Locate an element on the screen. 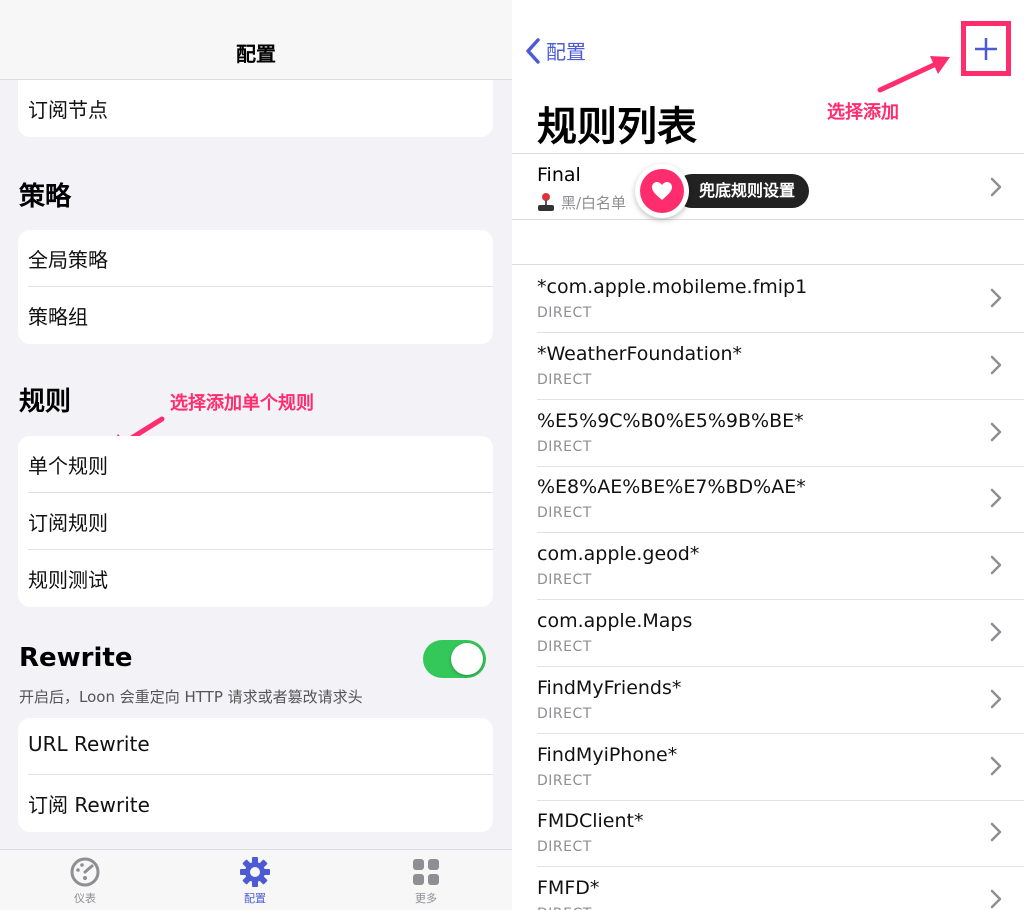 The height and width of the screenshot is (910, 1024). row-label: 全局策略 is located at coordinates (68, 260).